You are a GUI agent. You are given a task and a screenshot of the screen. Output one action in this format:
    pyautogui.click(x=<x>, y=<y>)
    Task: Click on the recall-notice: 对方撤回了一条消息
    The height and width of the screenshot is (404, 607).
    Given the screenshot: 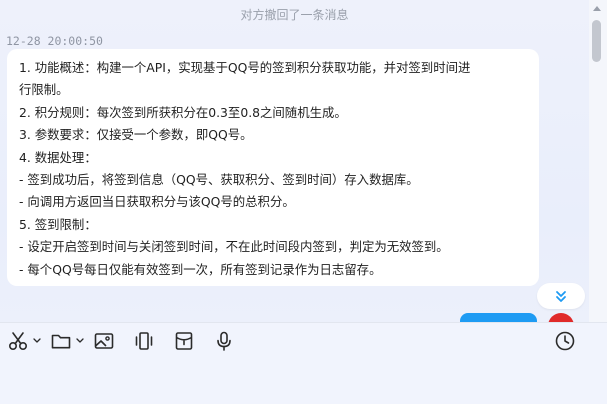 What is the action you would take?
    pyautogui.click(x=294, y=15)
    